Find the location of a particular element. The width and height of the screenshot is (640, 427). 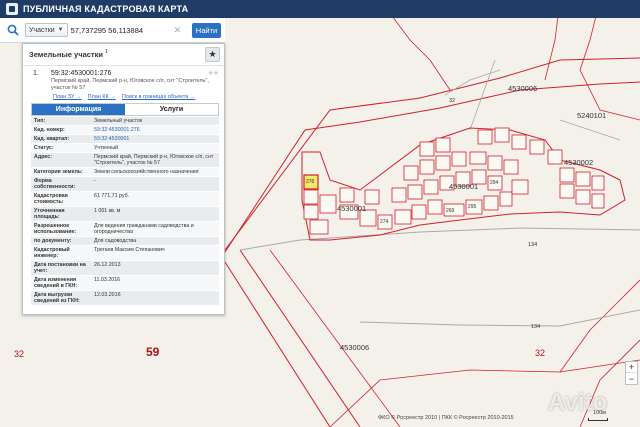

info-row: Дата выгрузки сведений из ГКН: 12.03.2016 is located at coordinates (125, 298).